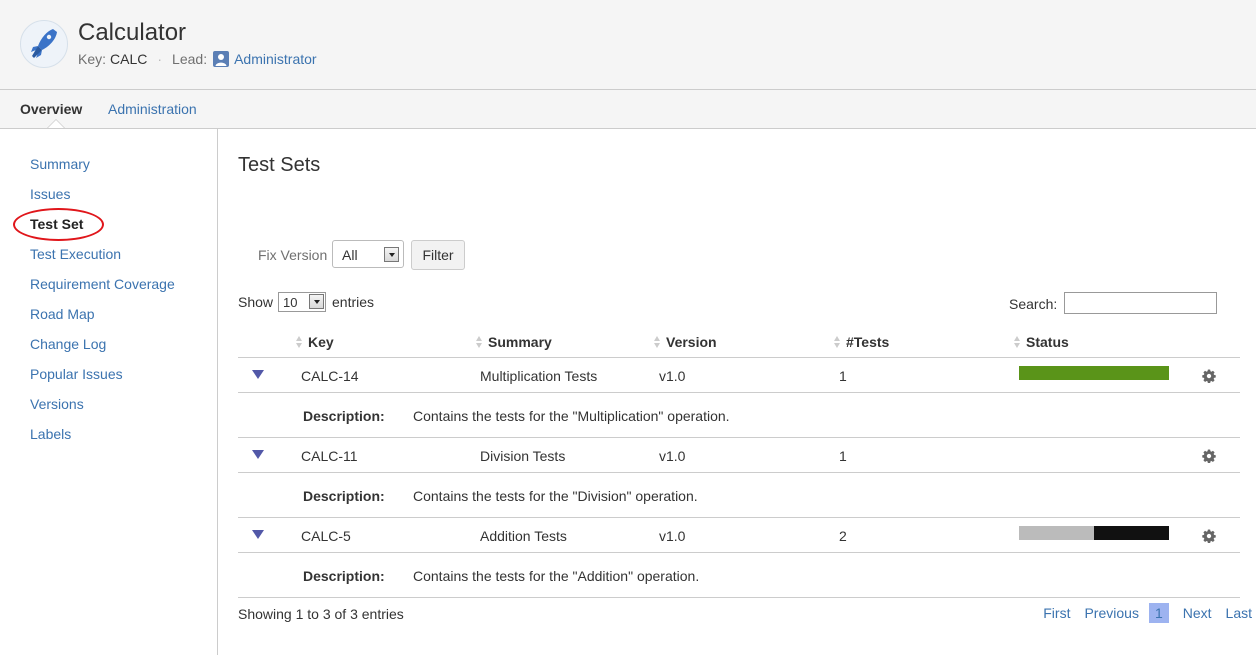 This screenshot has width=1256, height=655. I want to click on project-title: Calculator, so click(132, 32).